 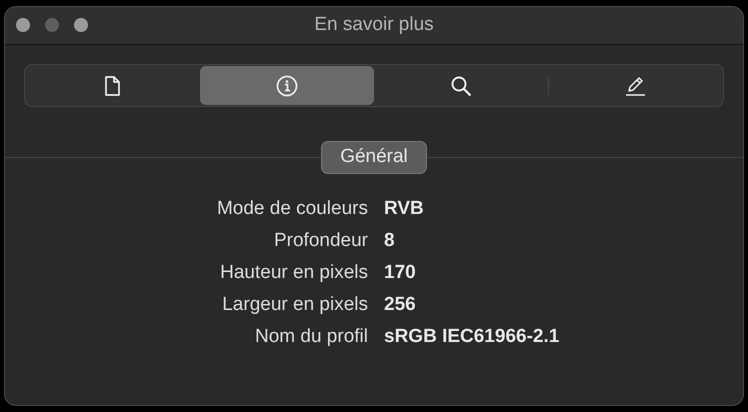 I want to click on property-label: Largeur en pixels, so click(x=295, y=304).